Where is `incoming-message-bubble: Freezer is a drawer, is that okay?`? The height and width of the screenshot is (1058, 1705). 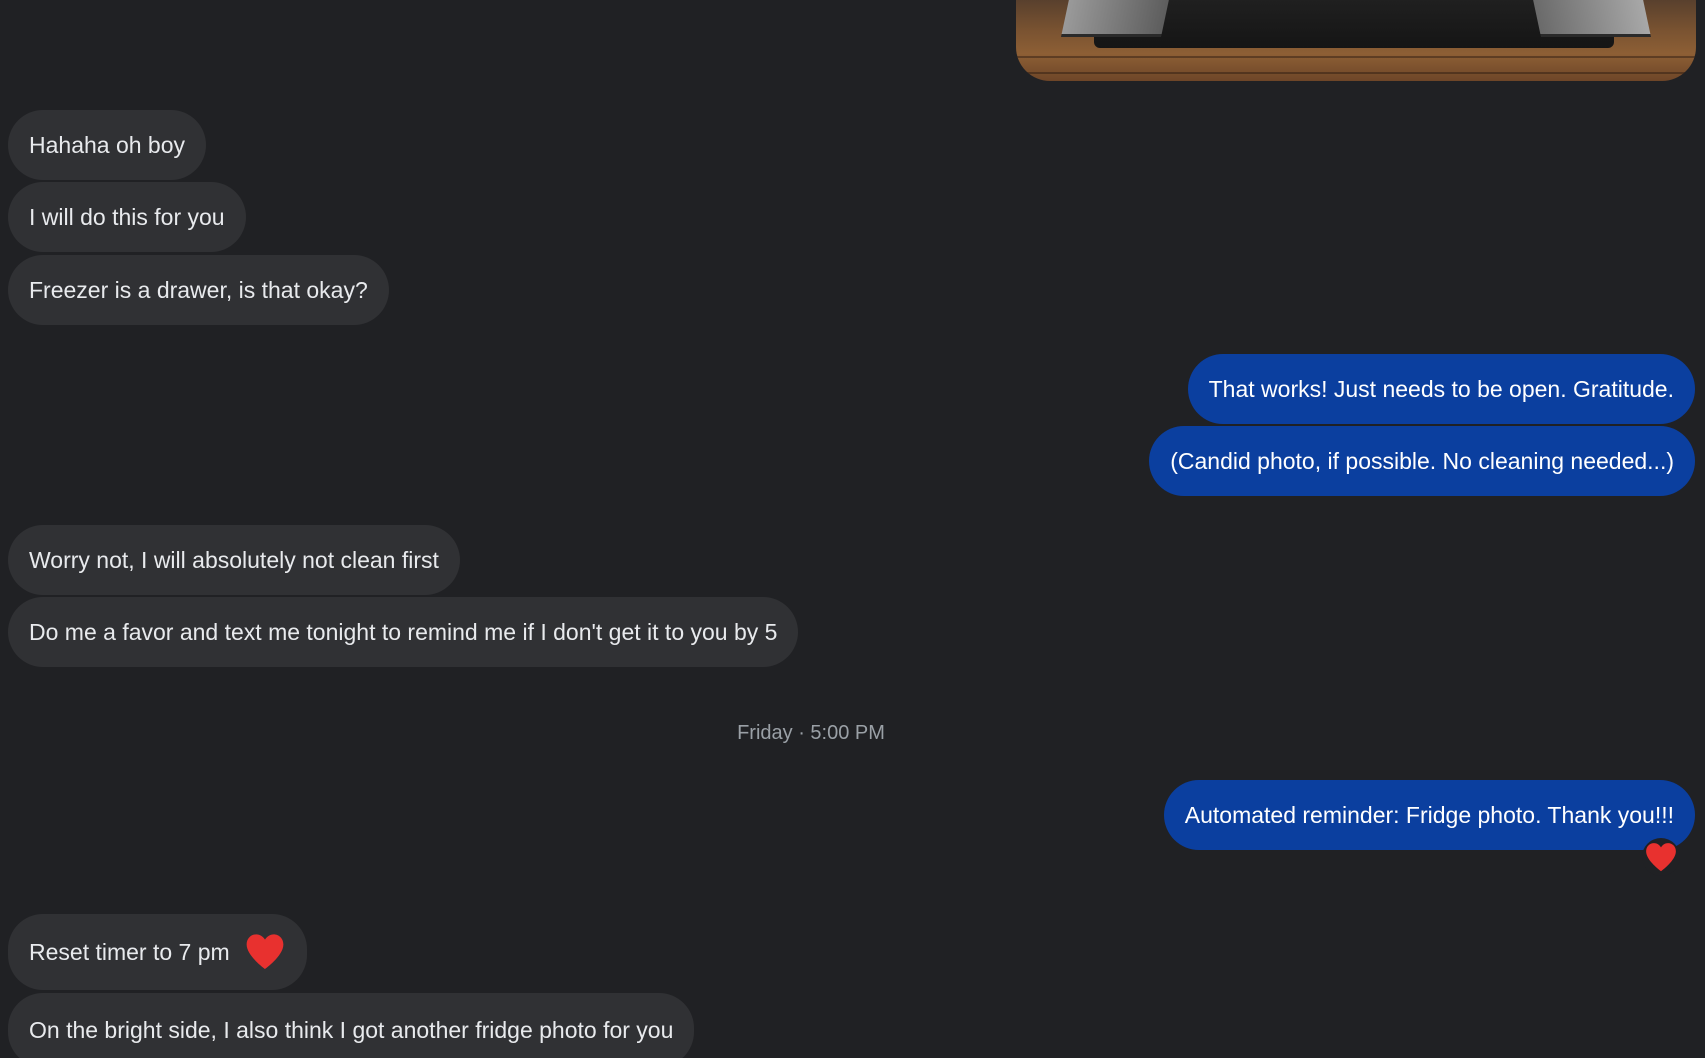
incoming-message-bubble: Freezer is a drawer, is that okay? is located at coordinates (198, 290).